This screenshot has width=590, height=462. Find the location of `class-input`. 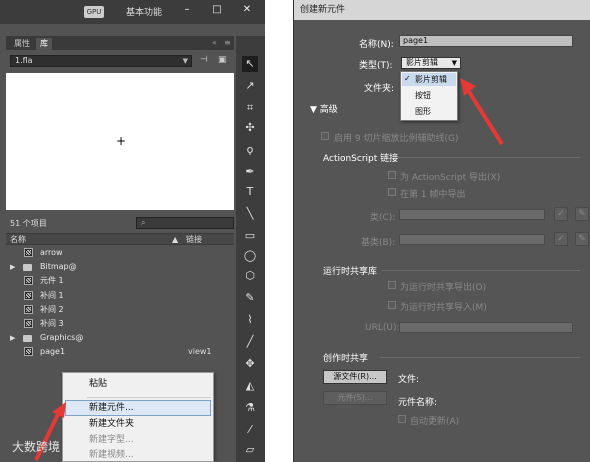

class-input is located at coordinates (472, 214).